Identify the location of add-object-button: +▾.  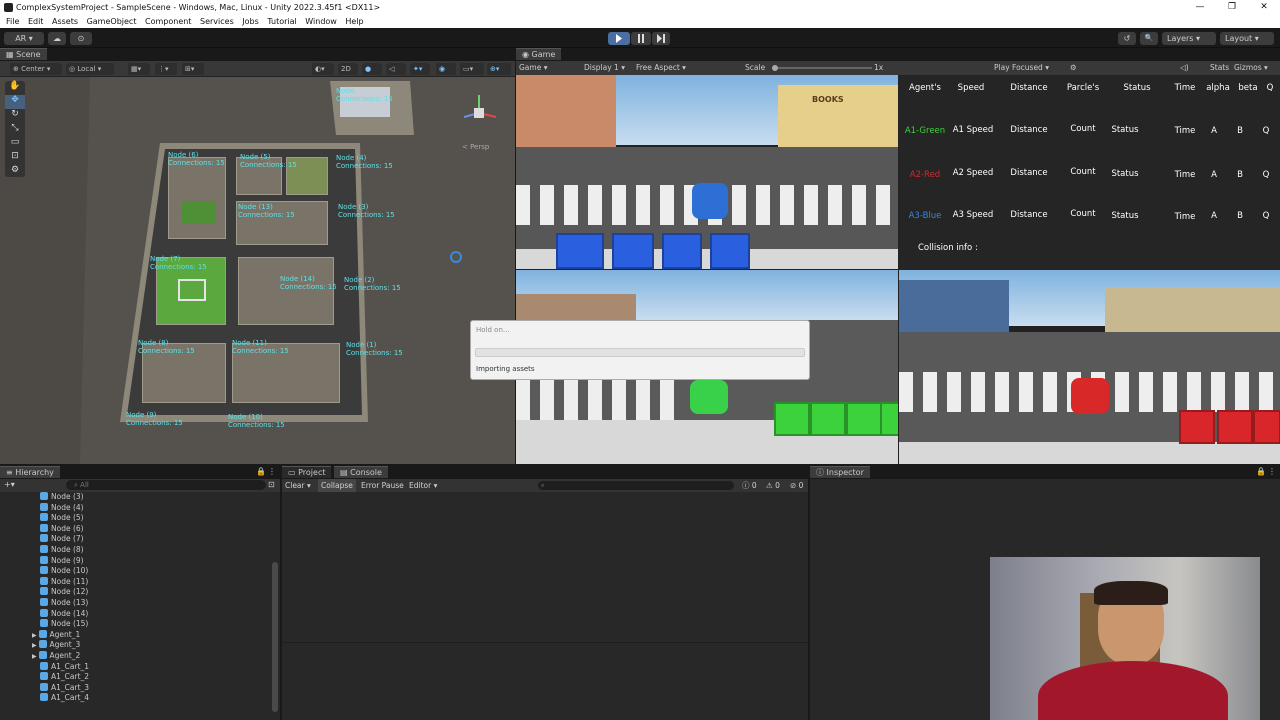
(9, 484).